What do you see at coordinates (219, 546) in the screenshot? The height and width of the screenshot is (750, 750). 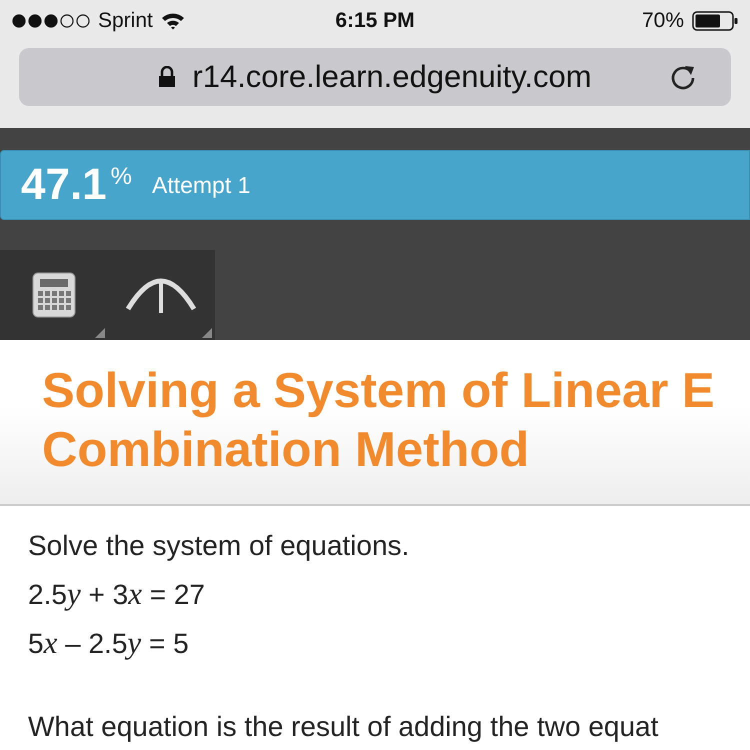 I see `question-text: Solve the system of equations.` at bounding box center [219, 546].